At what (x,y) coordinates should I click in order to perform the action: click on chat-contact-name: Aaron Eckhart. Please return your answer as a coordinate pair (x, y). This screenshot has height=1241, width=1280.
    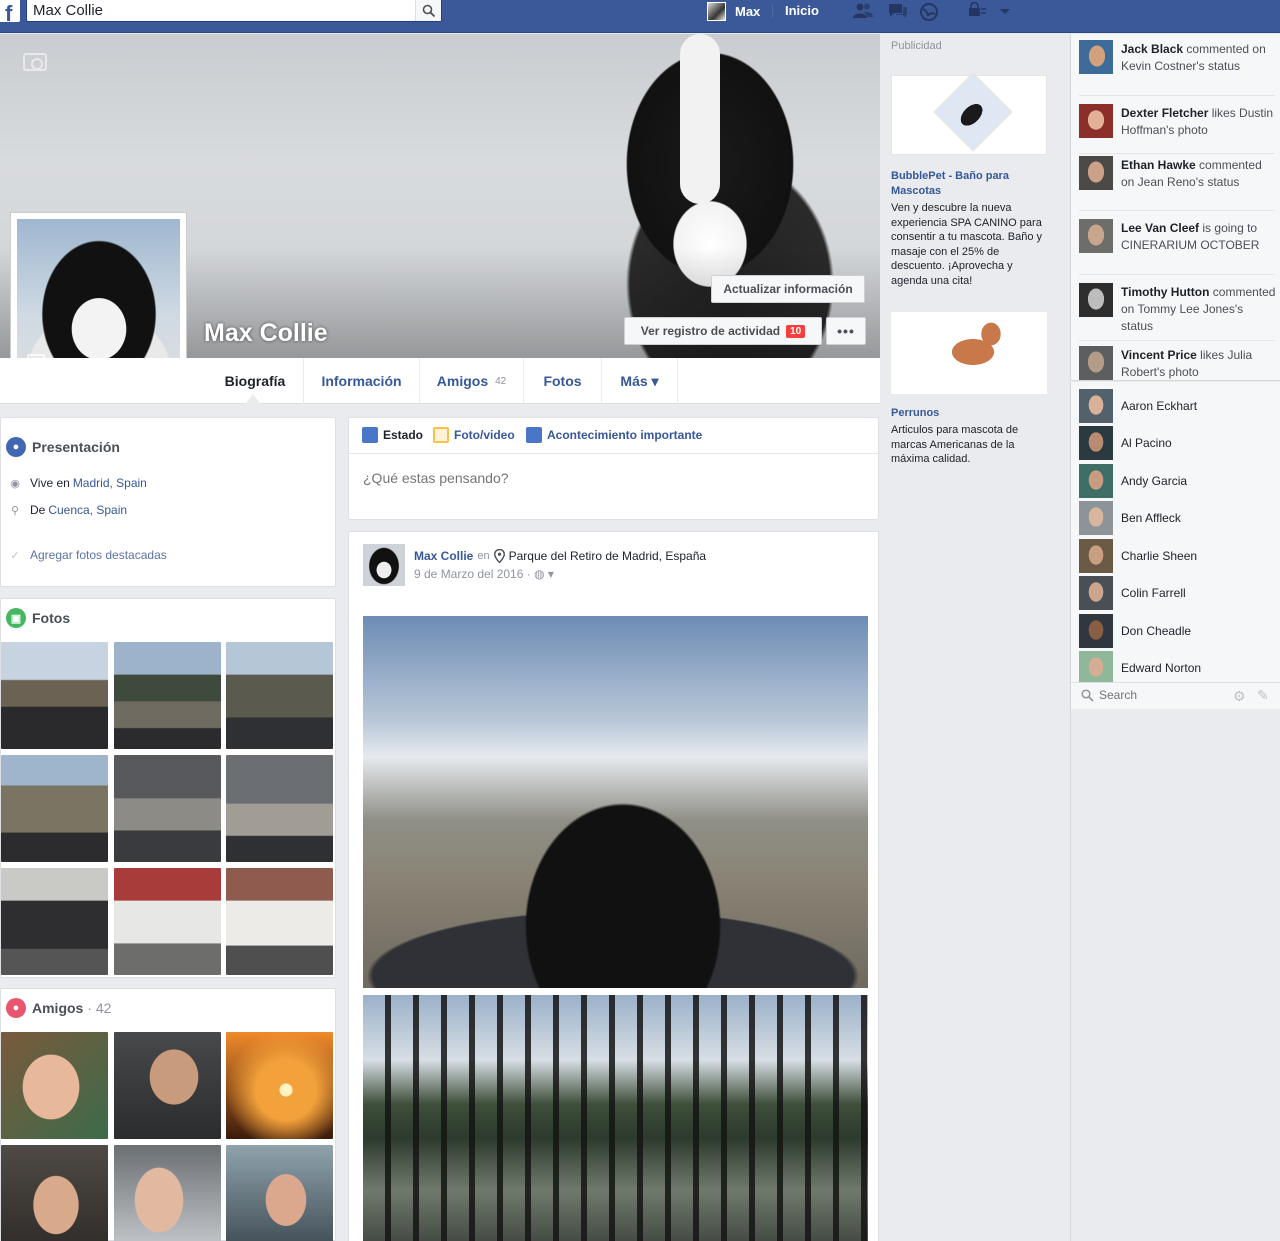
    Looking at the image, I should click on (1159, 406).